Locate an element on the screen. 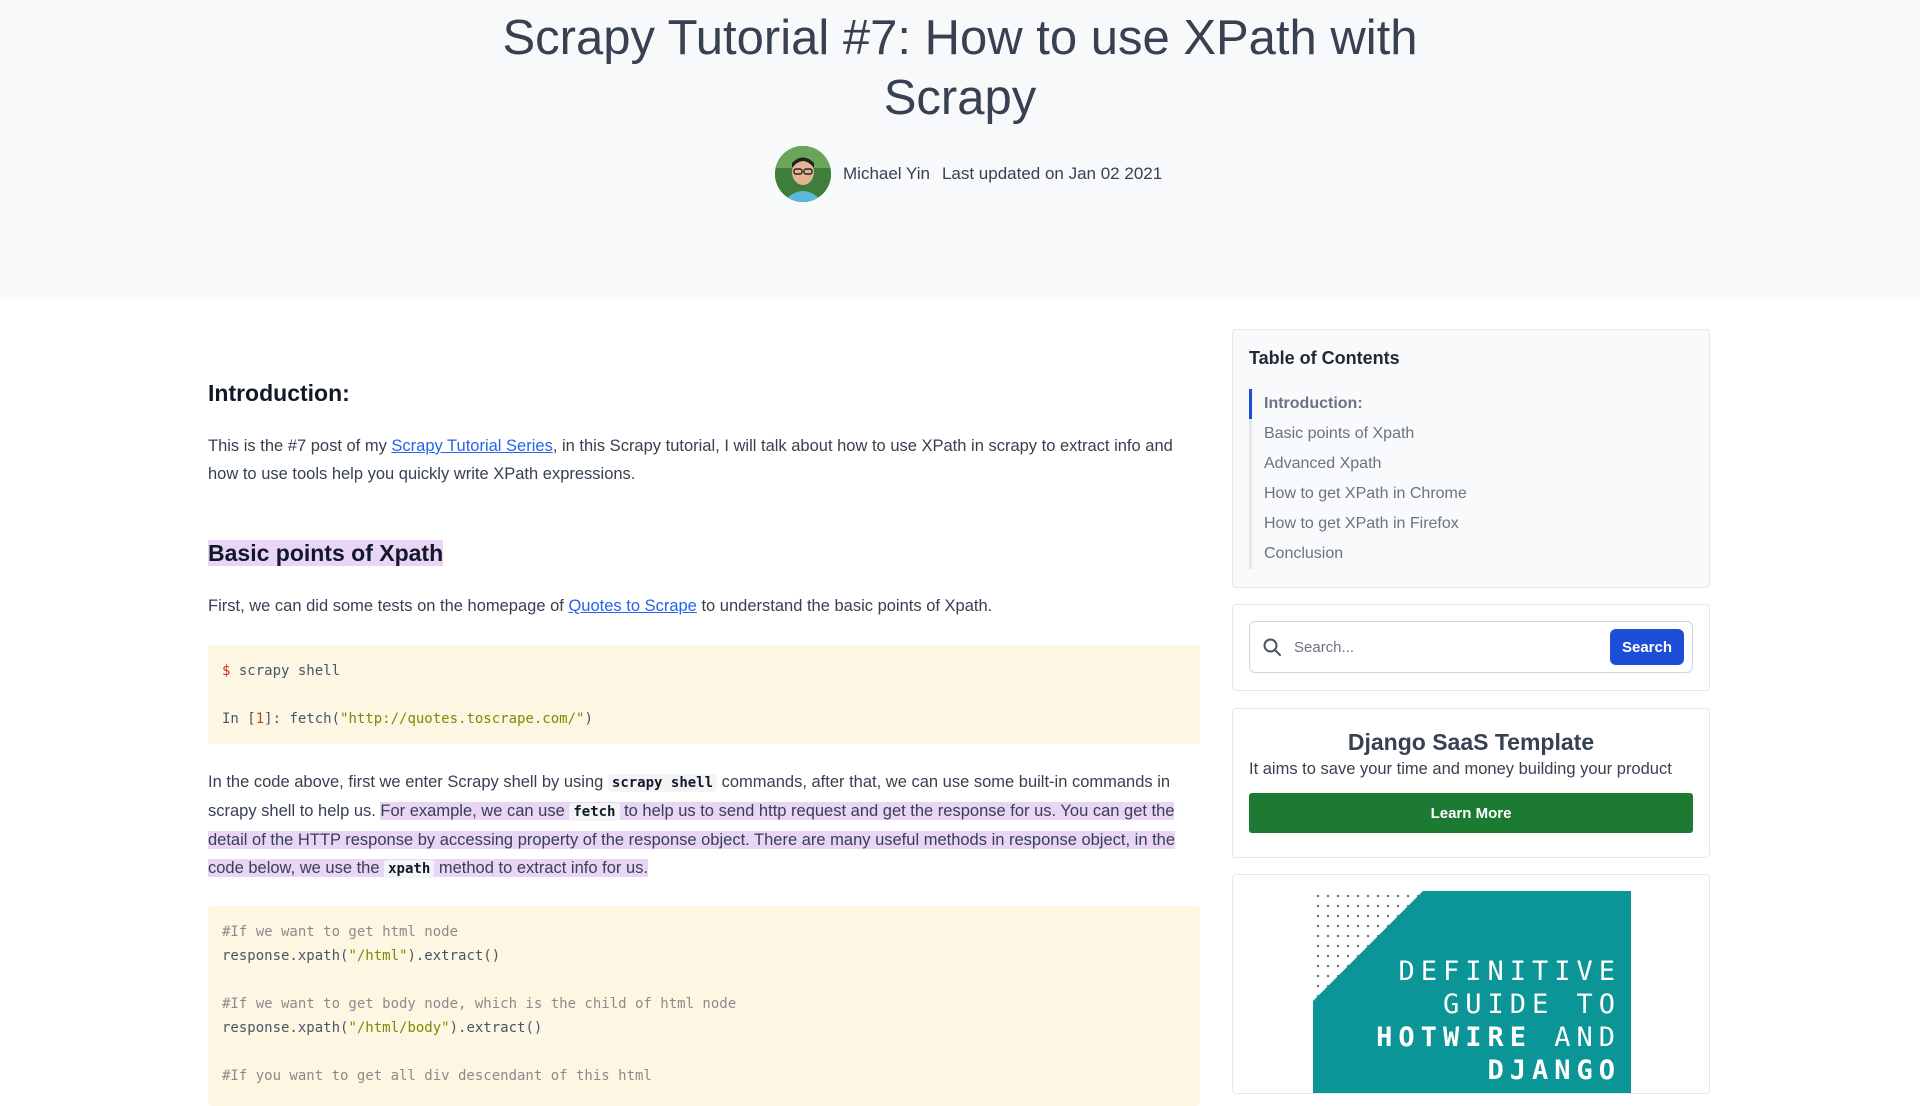 Image resolution: width=1920 pixels, height=1106 pixels. search-widget: Search is located at coordinates (1471, 647).